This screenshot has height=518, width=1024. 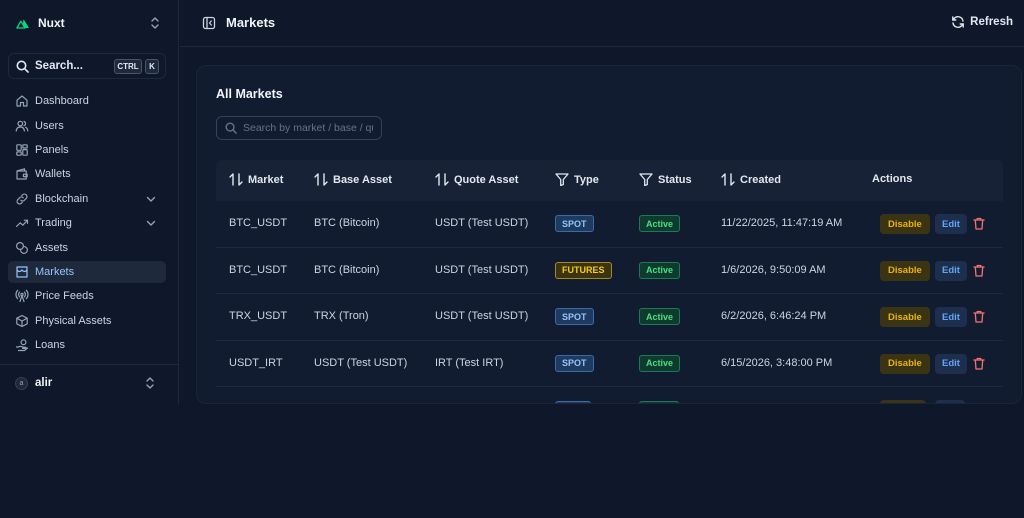 What do you see at coordinates (308, 128) in the screenshot?
I see `market-search-input` at bounding box center [308, 128].